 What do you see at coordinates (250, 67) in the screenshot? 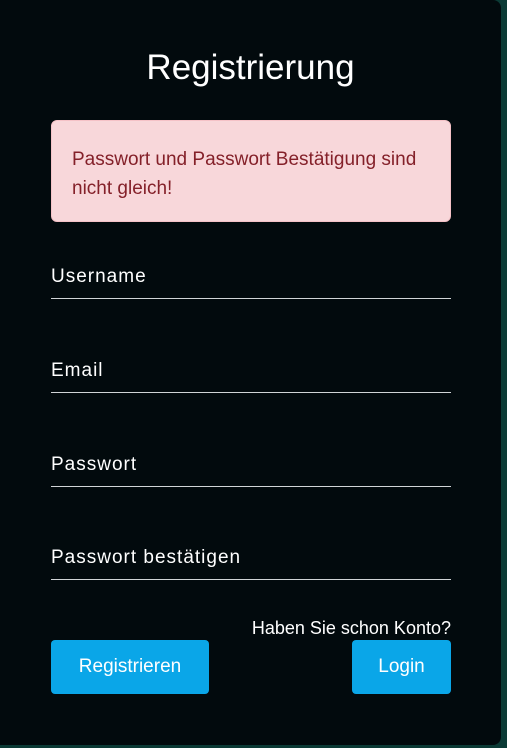
I see `page-title: Registrierung` at bounding box center [250, 67].